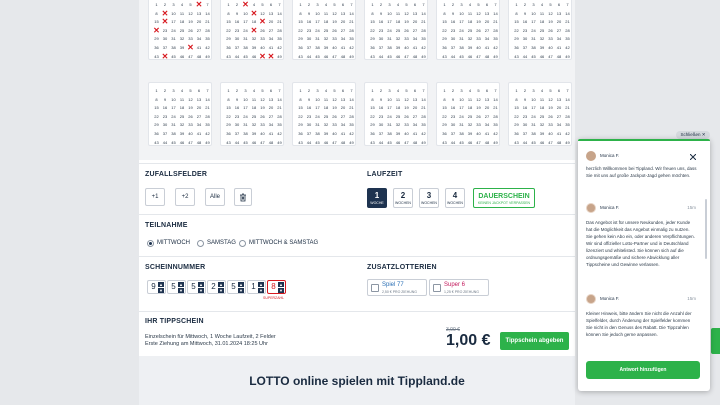  Describe the element at coordinates (168, 243) in the screenshot. I see `teilnahme-mittwoch: MITTWOCH` at that location.